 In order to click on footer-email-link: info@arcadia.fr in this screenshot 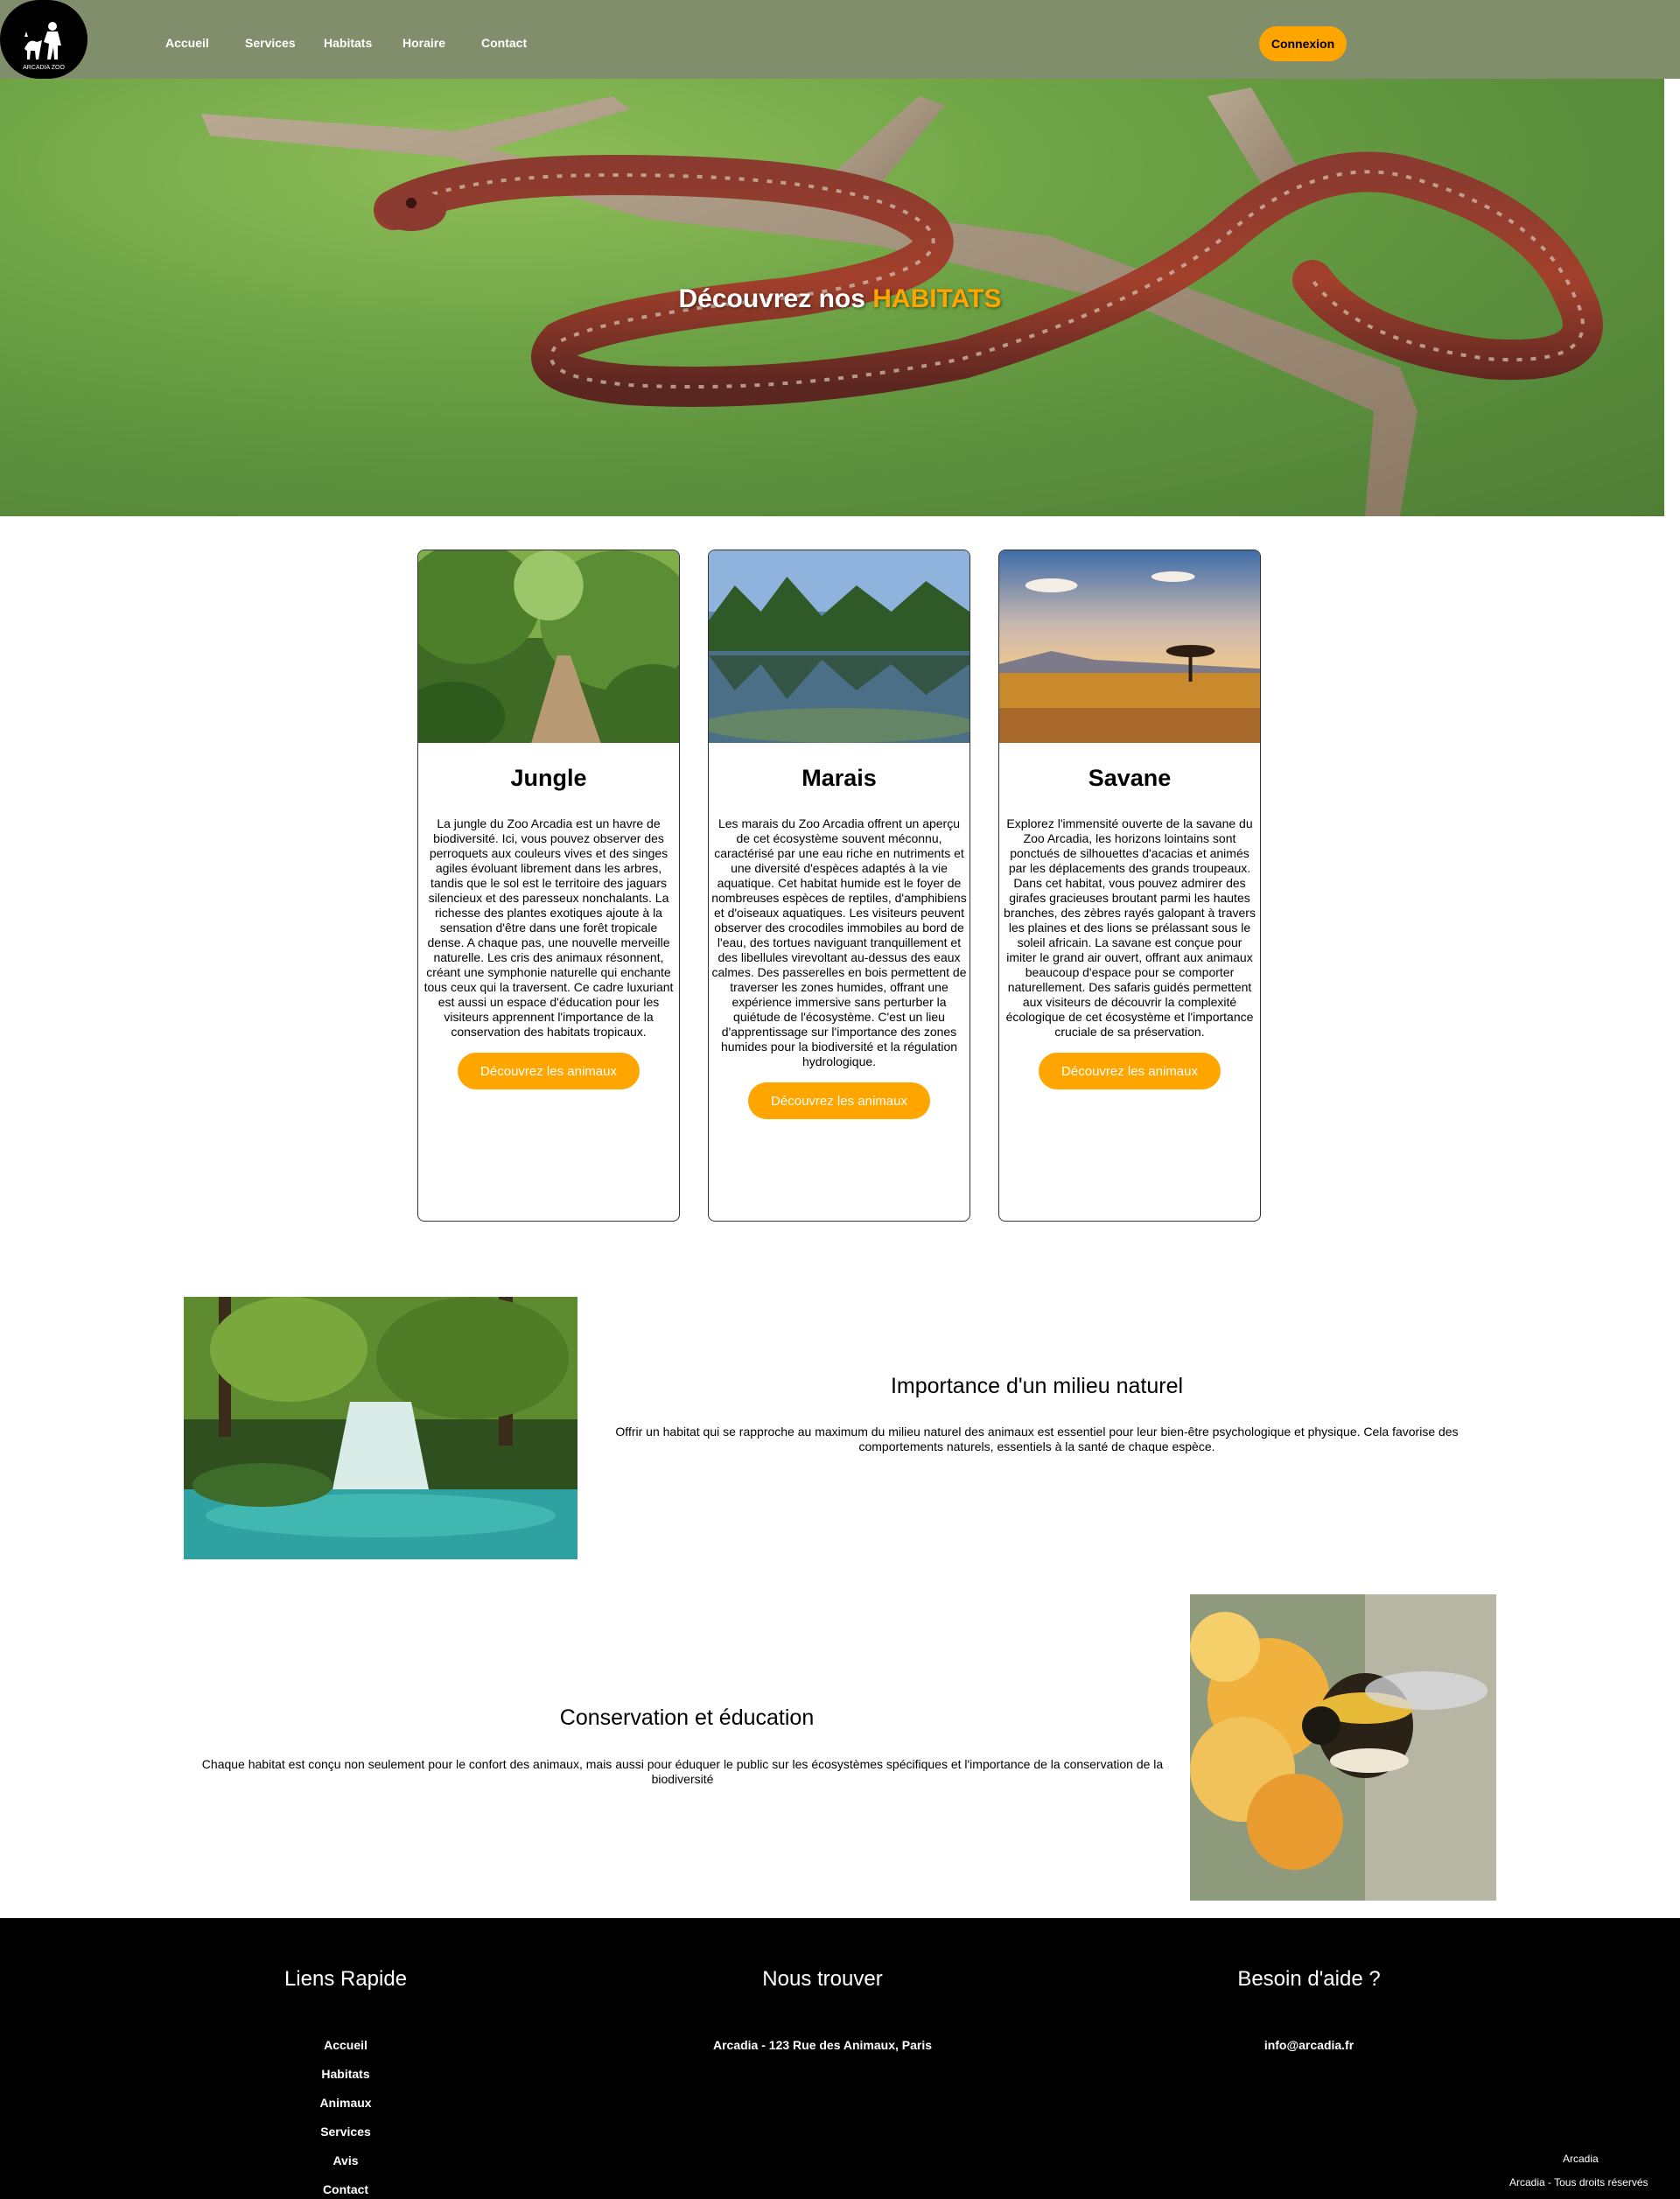, I will do `click(1309, 2045)`.